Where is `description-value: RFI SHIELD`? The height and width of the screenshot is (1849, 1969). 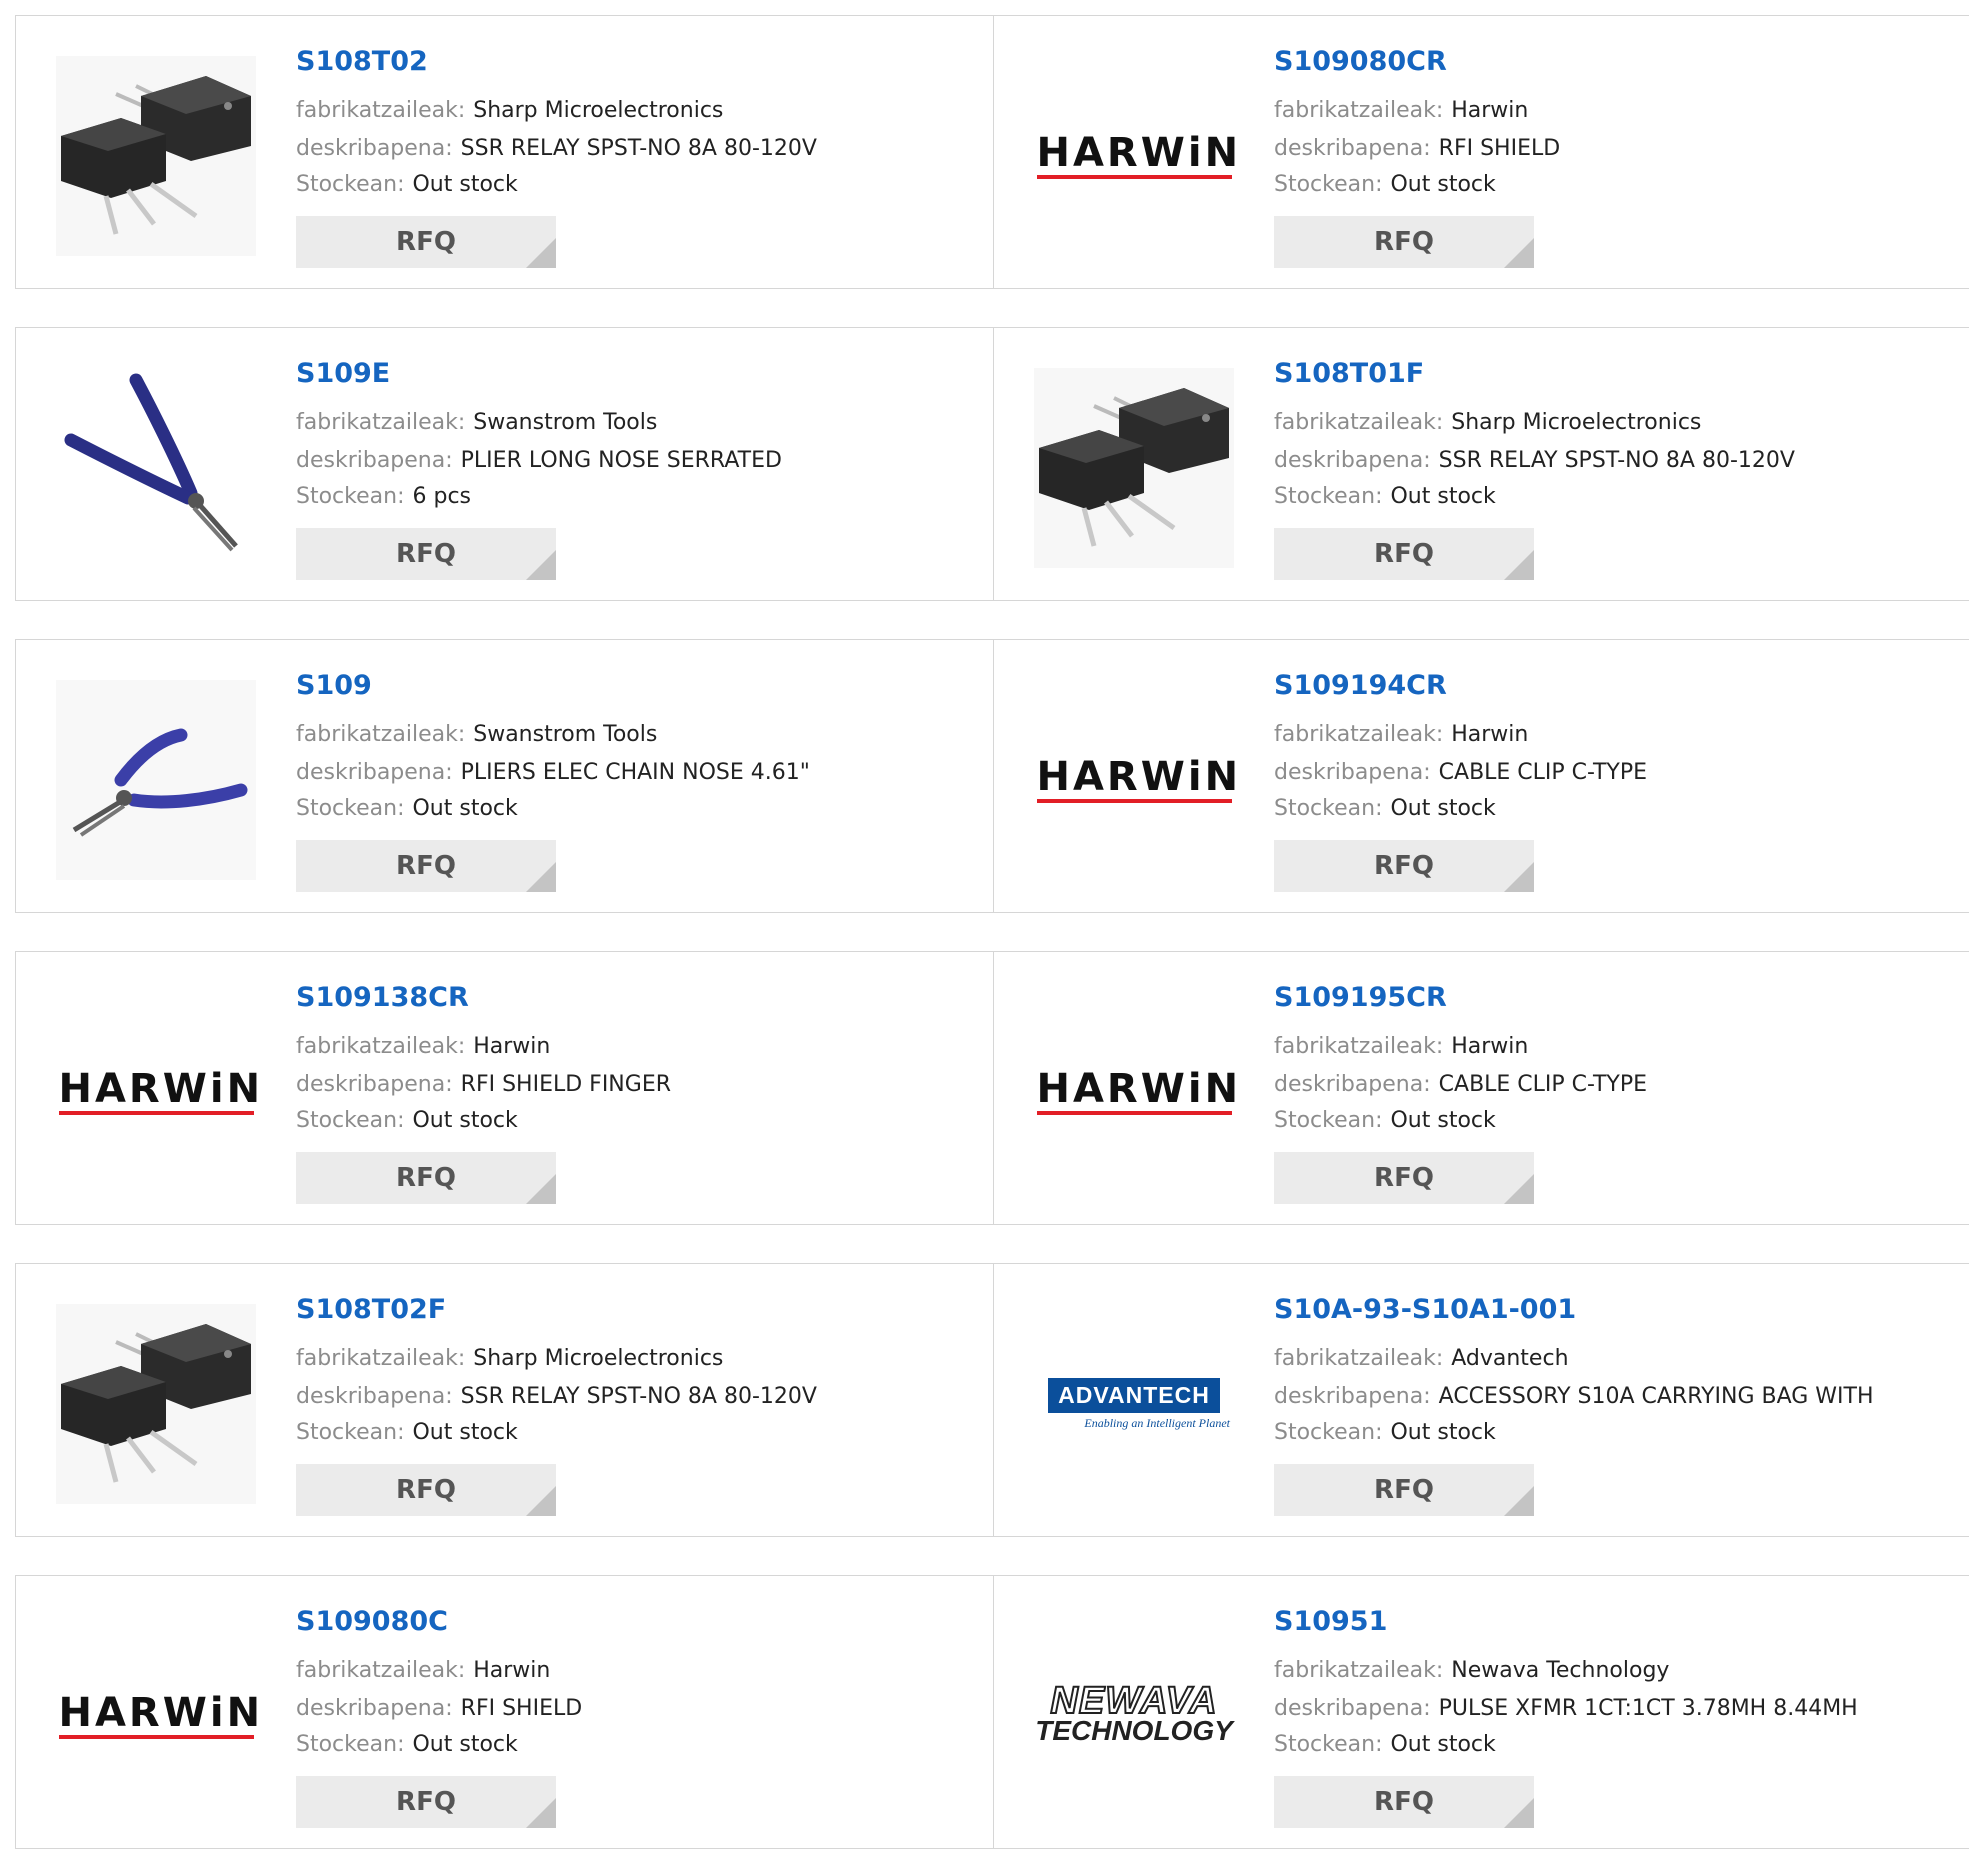 description-value: RFI SHIELD is located at coordinates (521, 1708).